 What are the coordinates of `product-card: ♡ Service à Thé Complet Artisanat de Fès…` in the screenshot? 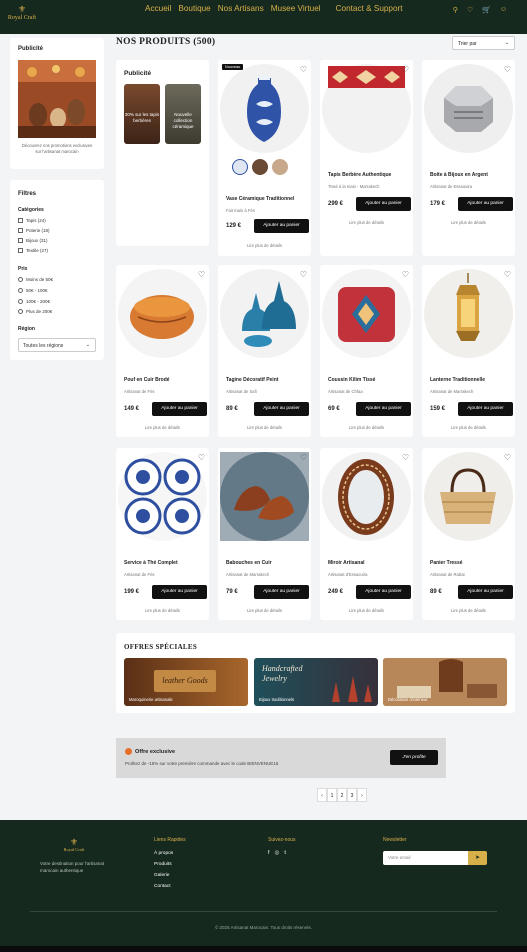 It's located at (162, 534).